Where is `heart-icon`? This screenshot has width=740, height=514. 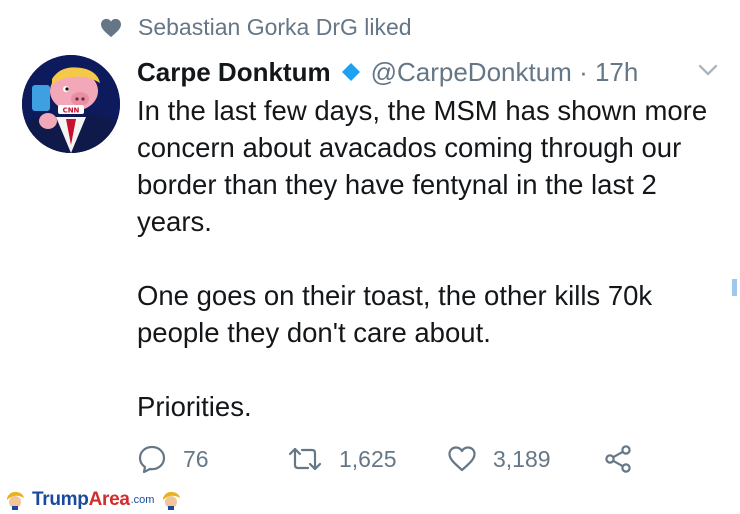
heart-icon is located at coordinates (111, 27).